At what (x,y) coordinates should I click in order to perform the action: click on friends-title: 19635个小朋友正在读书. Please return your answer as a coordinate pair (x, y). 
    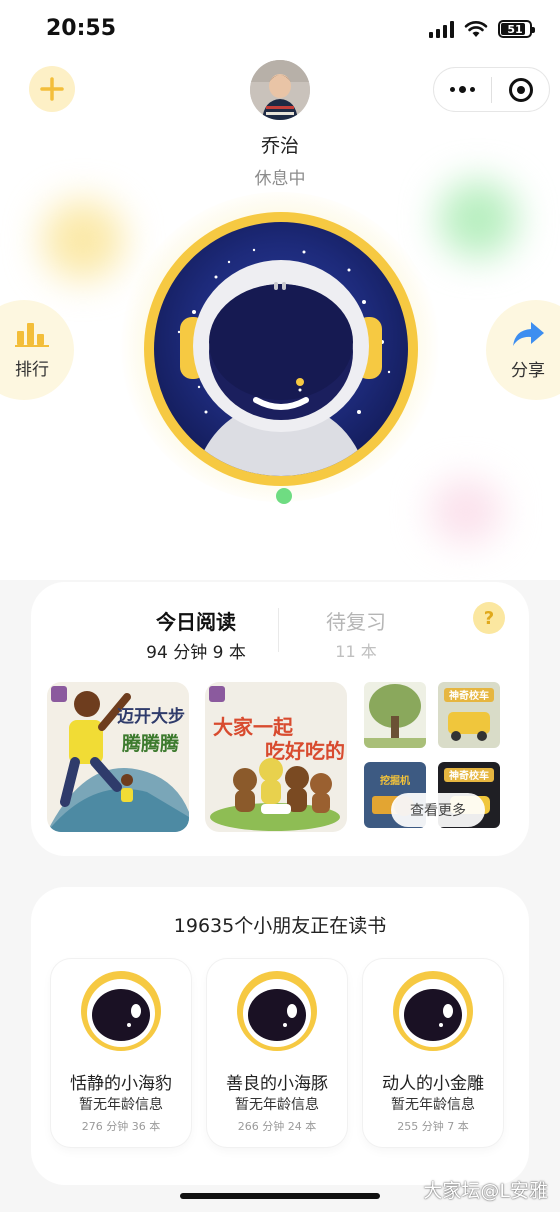
    Looking at the image, I should click on (280, 926).